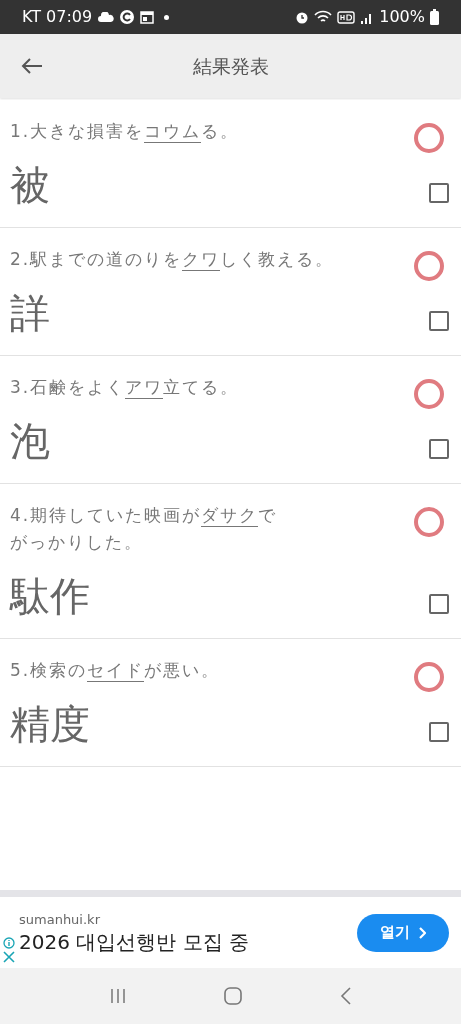 The height and width of the screenshot is (1024, 461). I want to click on question-text: 3.石鹸をよく アワ立てる。, so click(125, 388).